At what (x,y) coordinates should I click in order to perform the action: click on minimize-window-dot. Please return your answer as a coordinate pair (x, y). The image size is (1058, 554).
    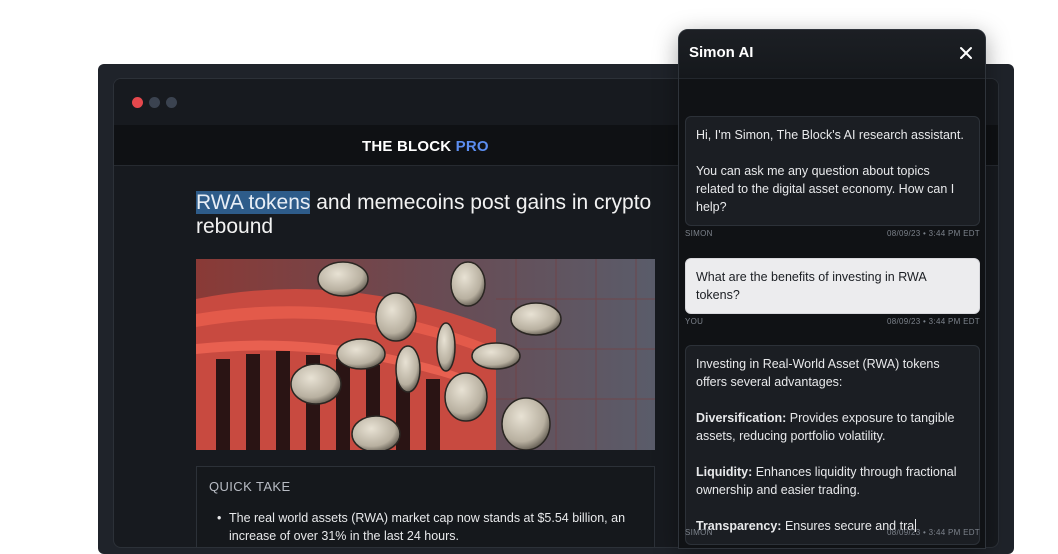
    Looking at the image, I should click on (154, 102).